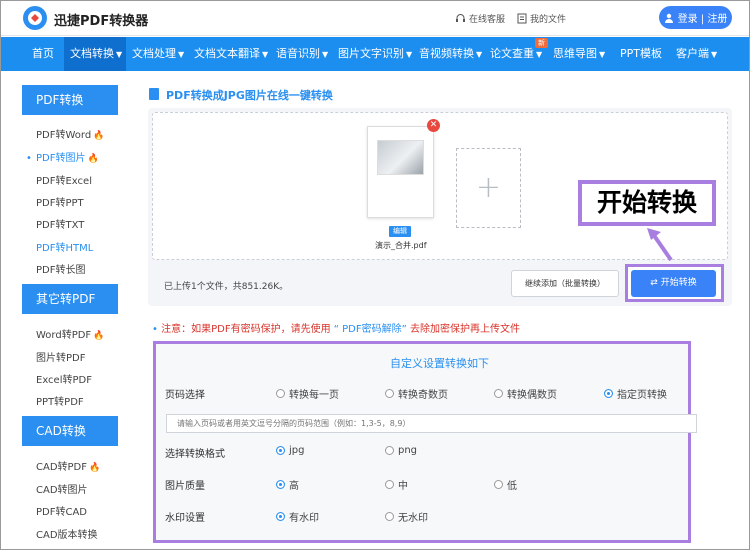 The height and width of the screenshot is (550, 750). I want to click on start-convert-button: ⇄ 开始转换, so click(673, 283).